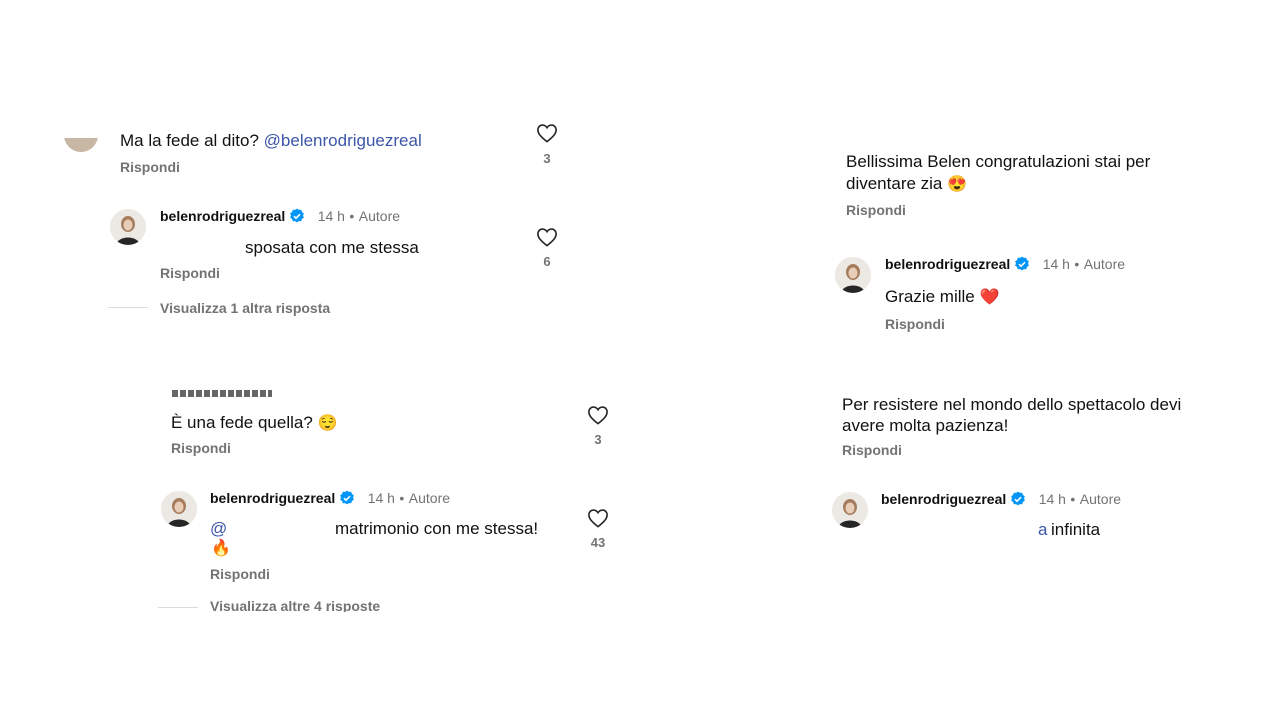 The image size is (1280, 720). What do you see at coordinates (925, 425) in the screenshot?
I see `comment-text-line-2: avere molta pazienza!` at bounding box center [925, 425].